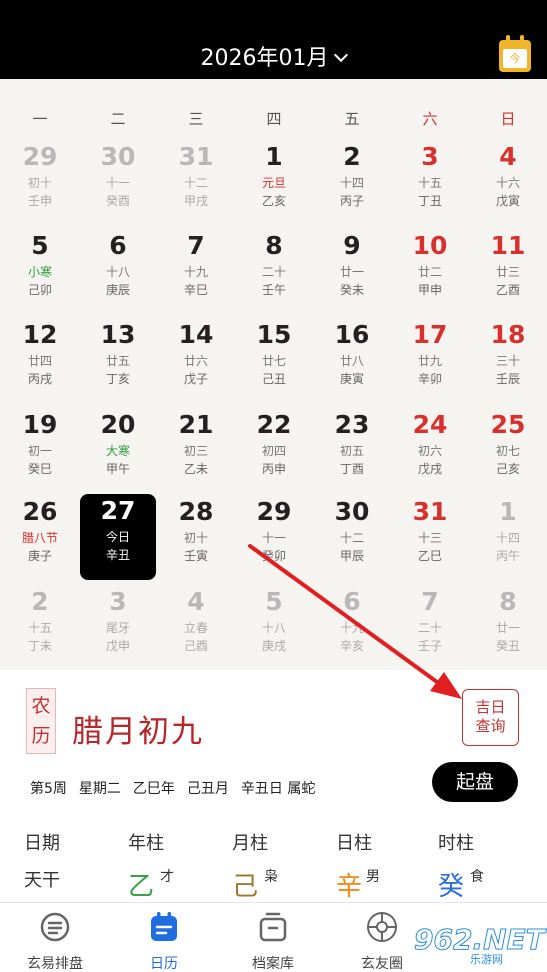  Describe the element at coordinates (508, 156) in the screenshot. I see `day-number: 4` at that location.